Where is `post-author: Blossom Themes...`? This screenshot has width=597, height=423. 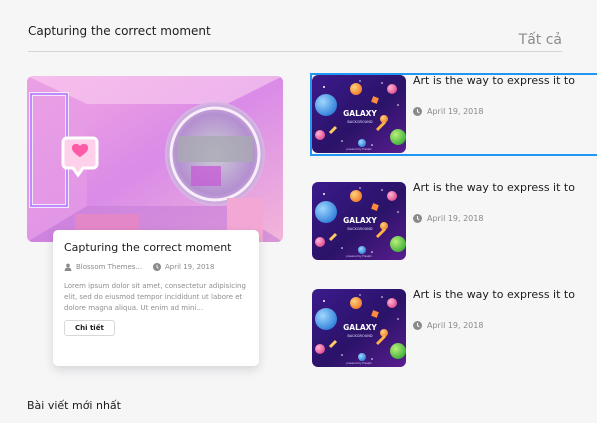
post-author: Blossom Themes... is located at coordinates (103, 267).